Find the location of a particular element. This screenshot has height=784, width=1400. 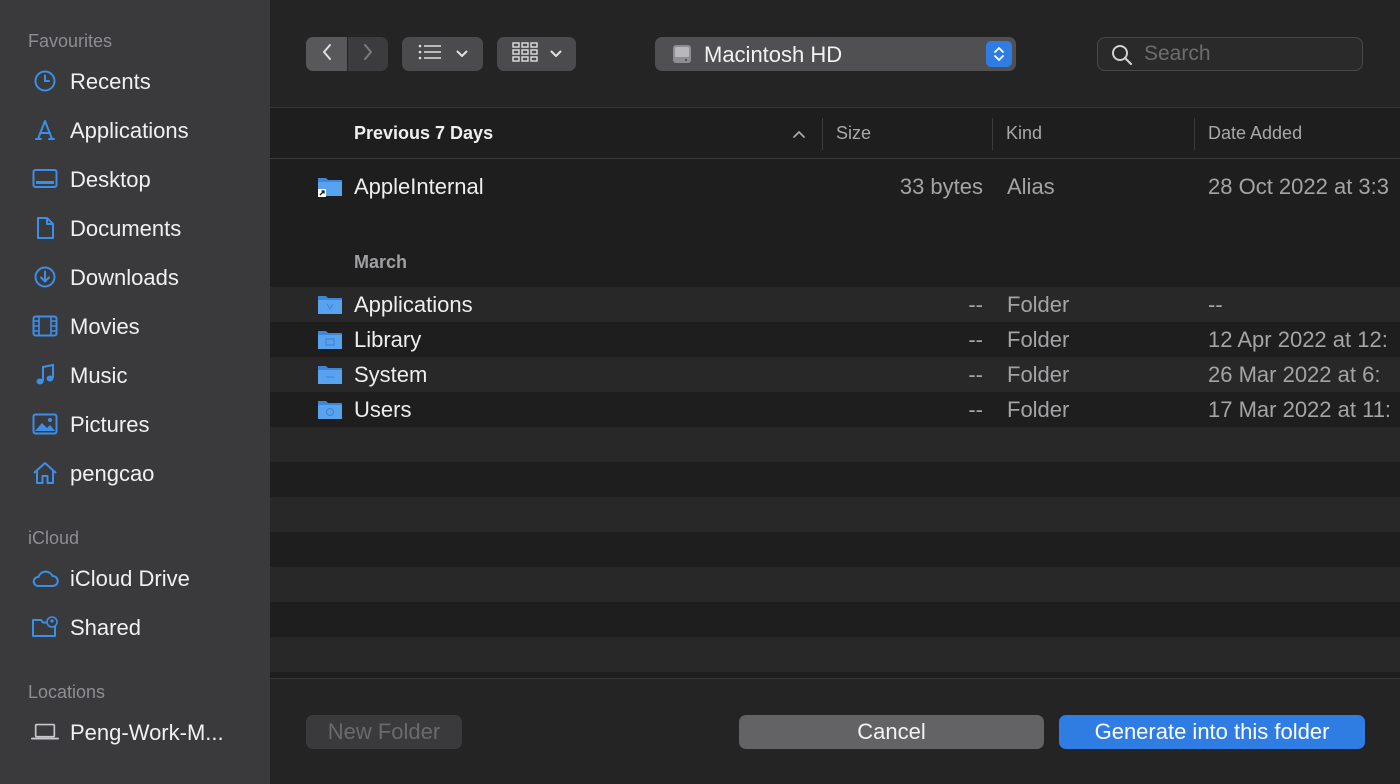

sidebar-section-favourites: Favourites is located at coordinates (70, 41).